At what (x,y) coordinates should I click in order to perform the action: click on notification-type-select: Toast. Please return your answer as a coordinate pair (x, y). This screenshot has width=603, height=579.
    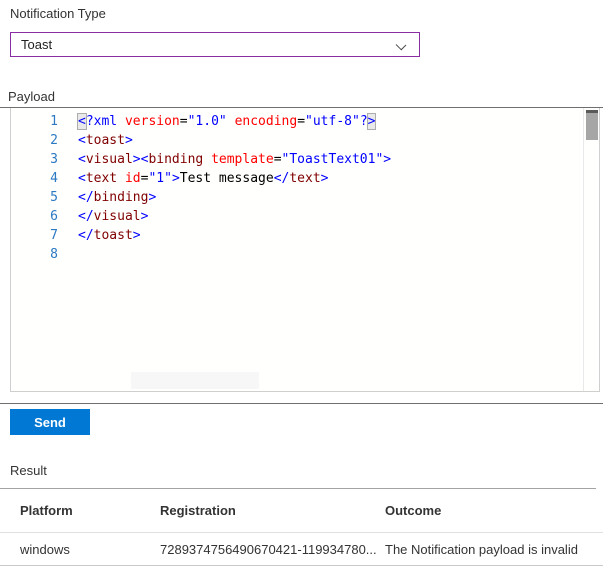
    Looking at the image, I should click on (215, 44).